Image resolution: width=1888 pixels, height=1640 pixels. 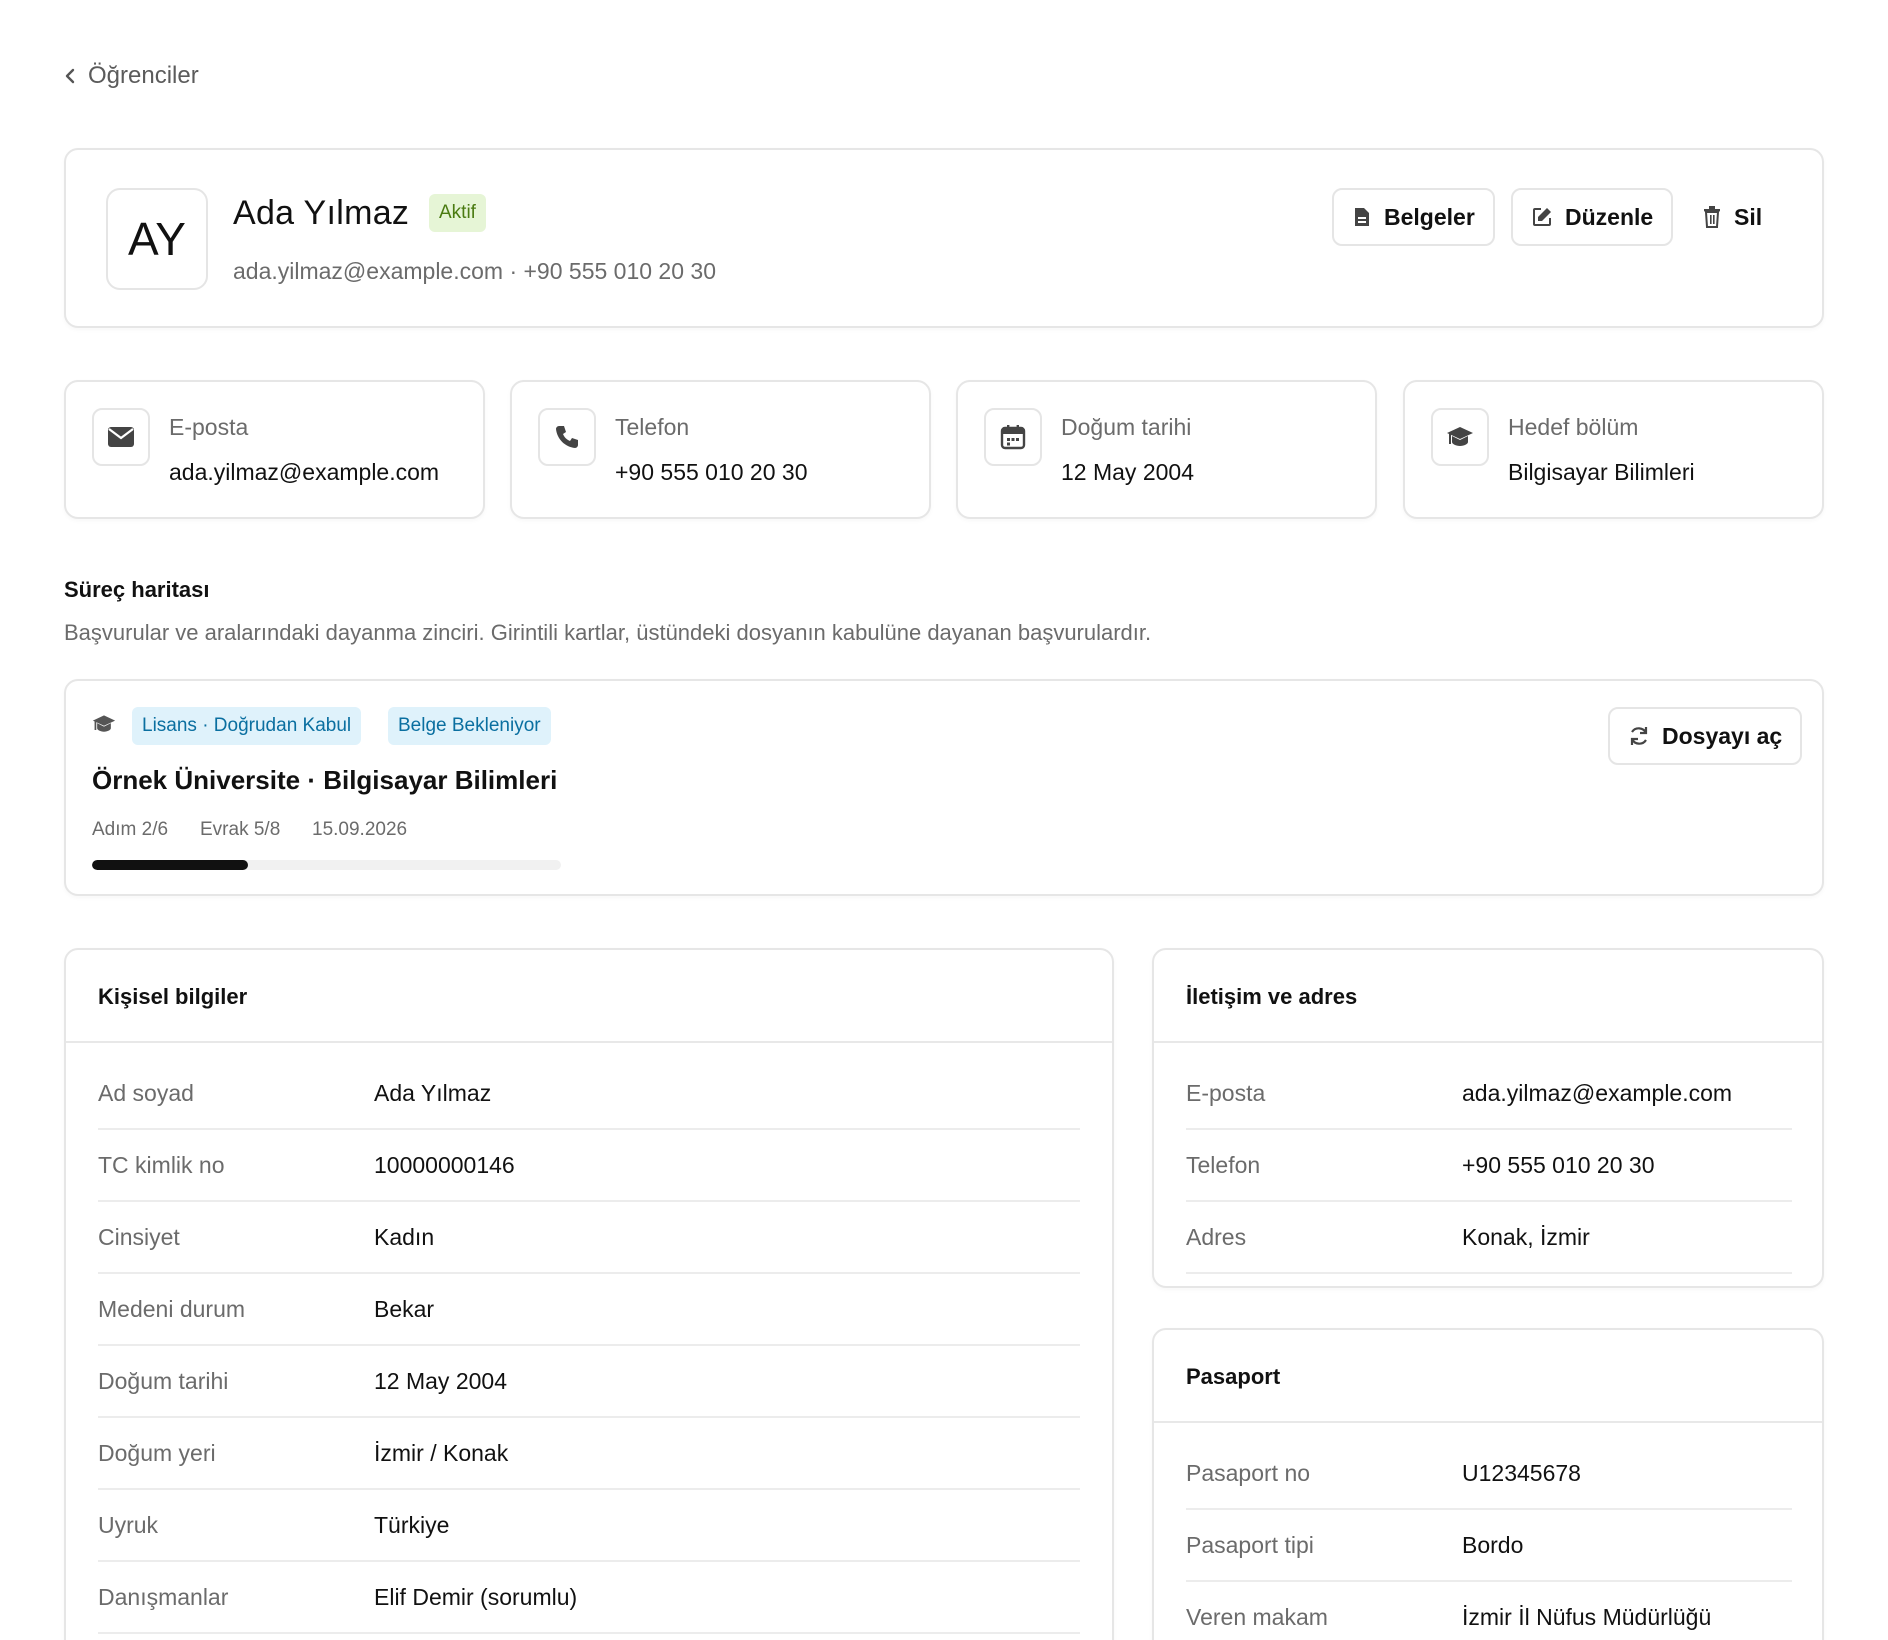 I want to click on detail-row: Adres Konak, İzmir, so click(x=1489, y=1238).